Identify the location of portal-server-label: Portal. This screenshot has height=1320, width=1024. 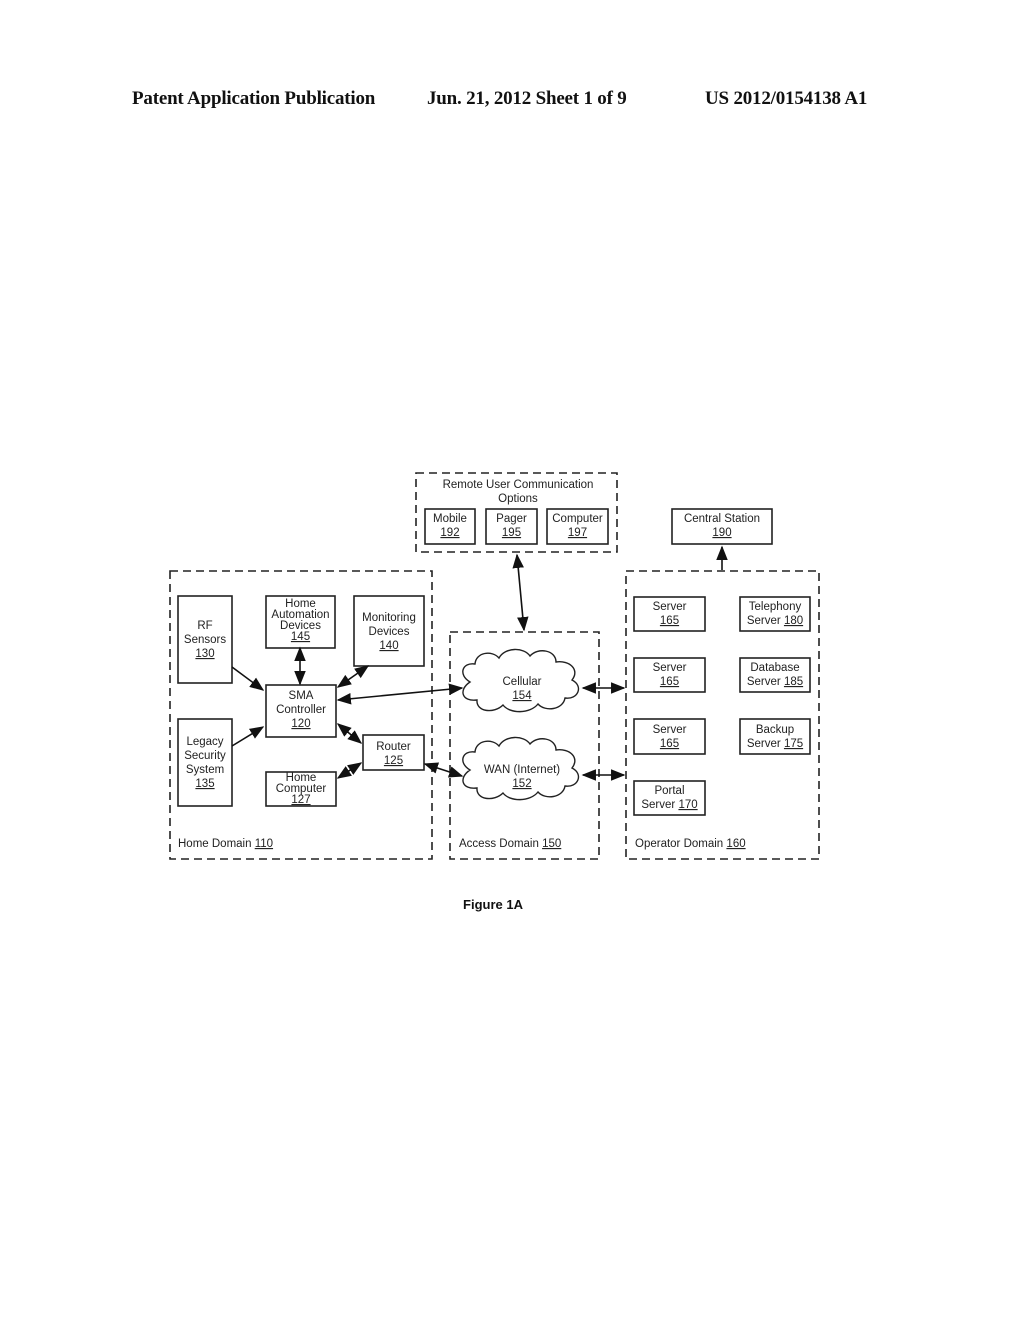
(669, 791).